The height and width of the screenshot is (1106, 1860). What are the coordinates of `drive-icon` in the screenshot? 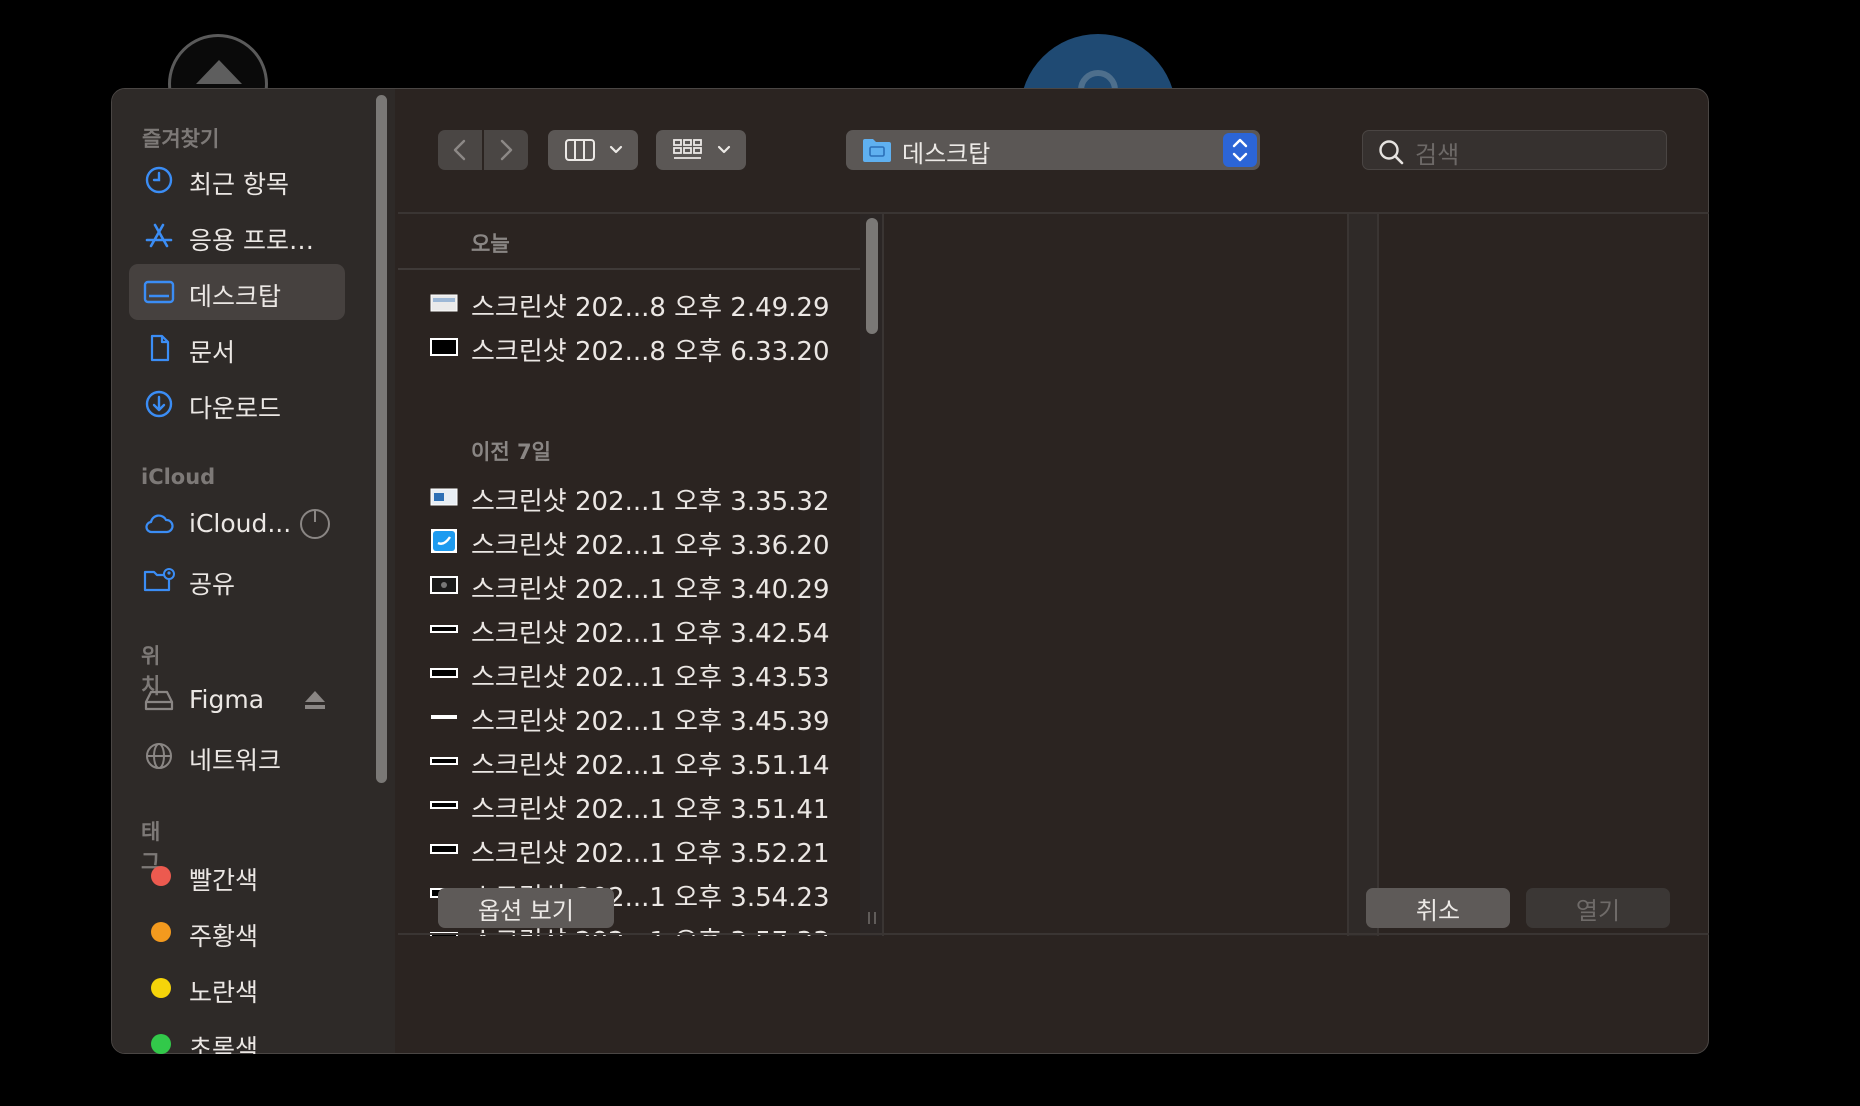 It's located at (159, 700).